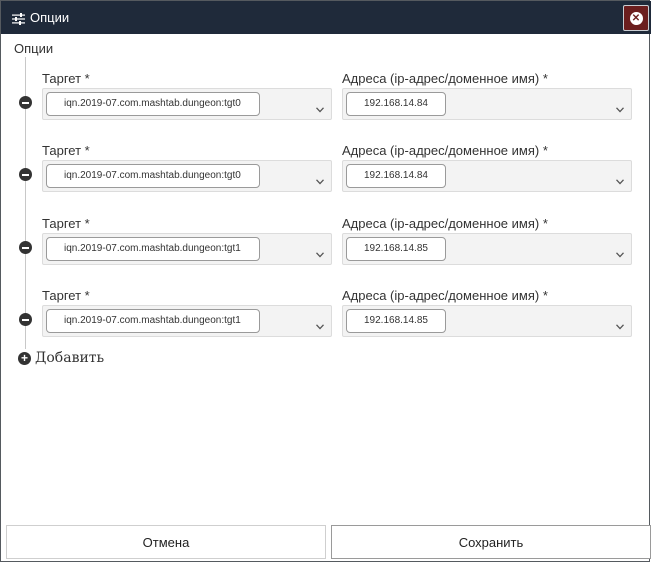 This screenshot has height=564, width=652. I want to click on close-circle-icon: ✕, so click(636, 18).